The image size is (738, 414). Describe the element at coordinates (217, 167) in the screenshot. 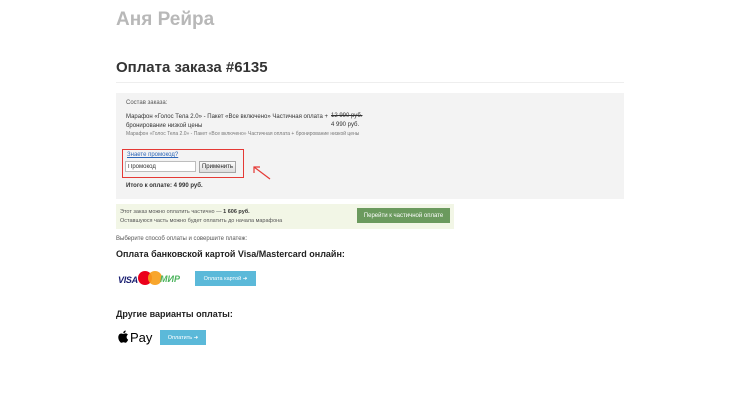

I see `apply-promo-button: Применить` at that location.